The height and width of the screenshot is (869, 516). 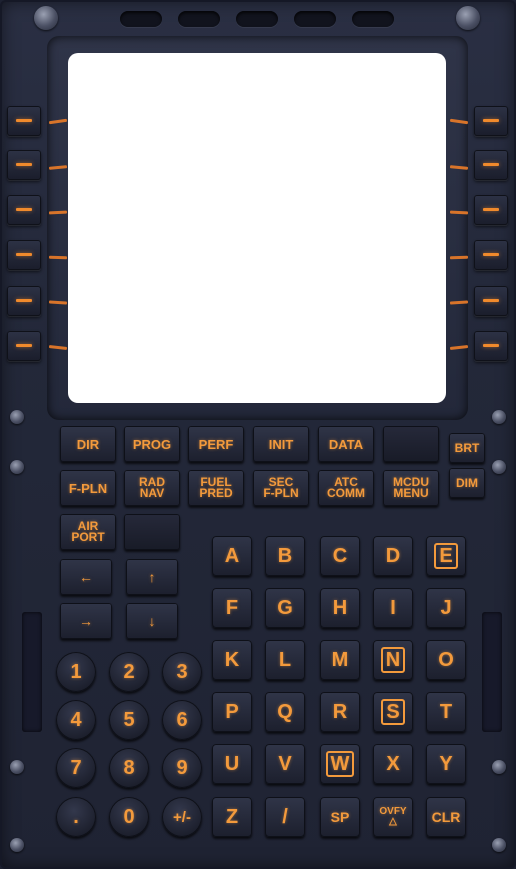 I want to click on lsk-4l, so click(x=24, y=255).